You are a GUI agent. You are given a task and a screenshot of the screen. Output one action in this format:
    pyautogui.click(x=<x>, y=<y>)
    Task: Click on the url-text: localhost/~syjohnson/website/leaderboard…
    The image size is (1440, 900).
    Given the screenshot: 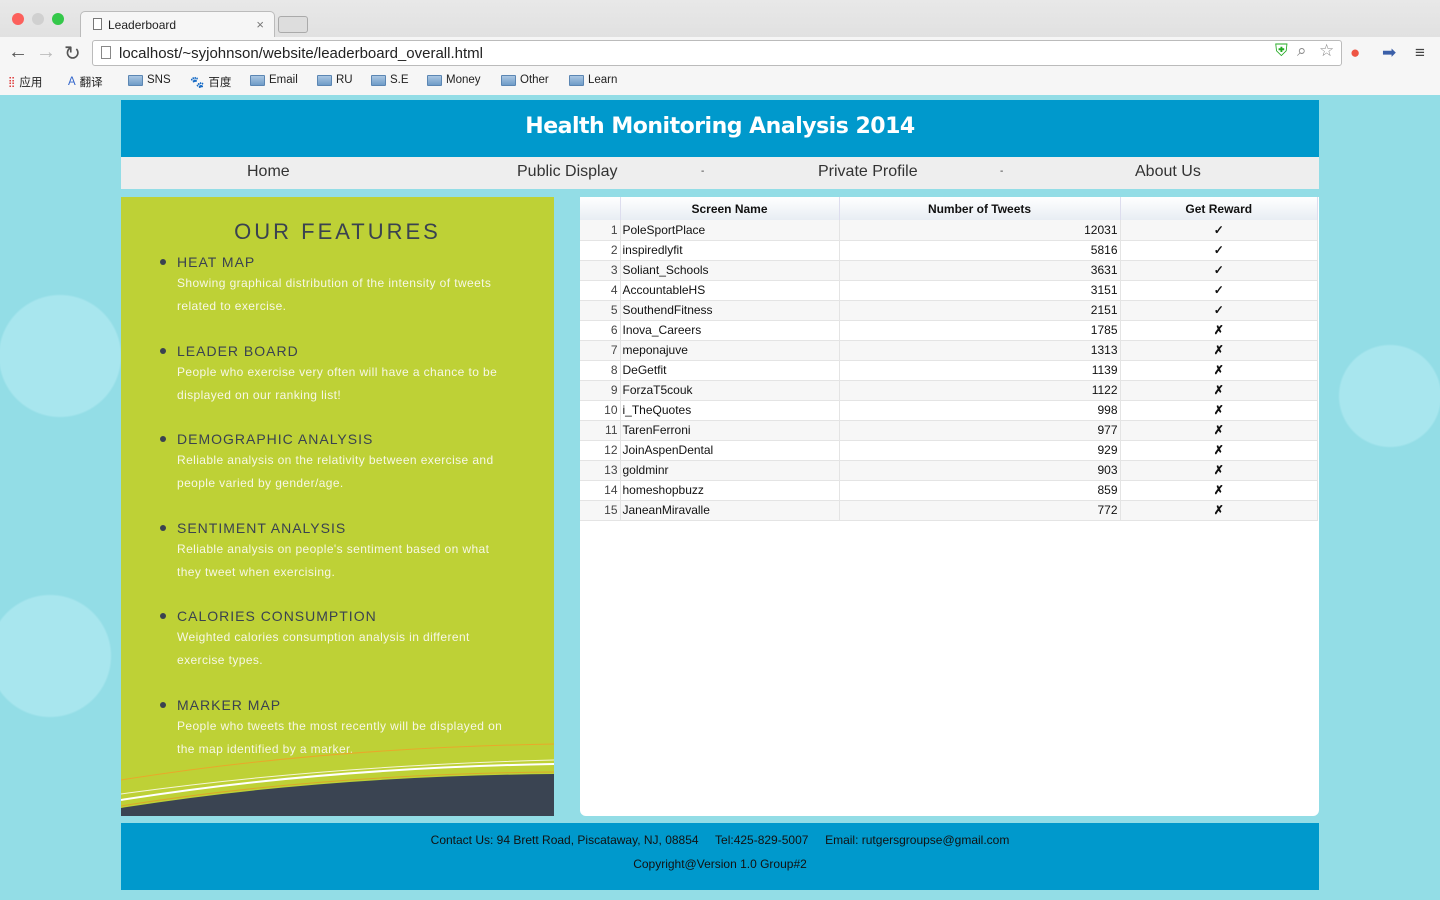 What is the action you would take?
    pyautogui.click(x=301, y=53)
    